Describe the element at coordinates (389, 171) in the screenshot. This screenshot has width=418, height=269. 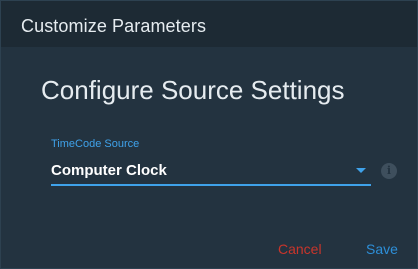
I see `info-icon: i` at that location.